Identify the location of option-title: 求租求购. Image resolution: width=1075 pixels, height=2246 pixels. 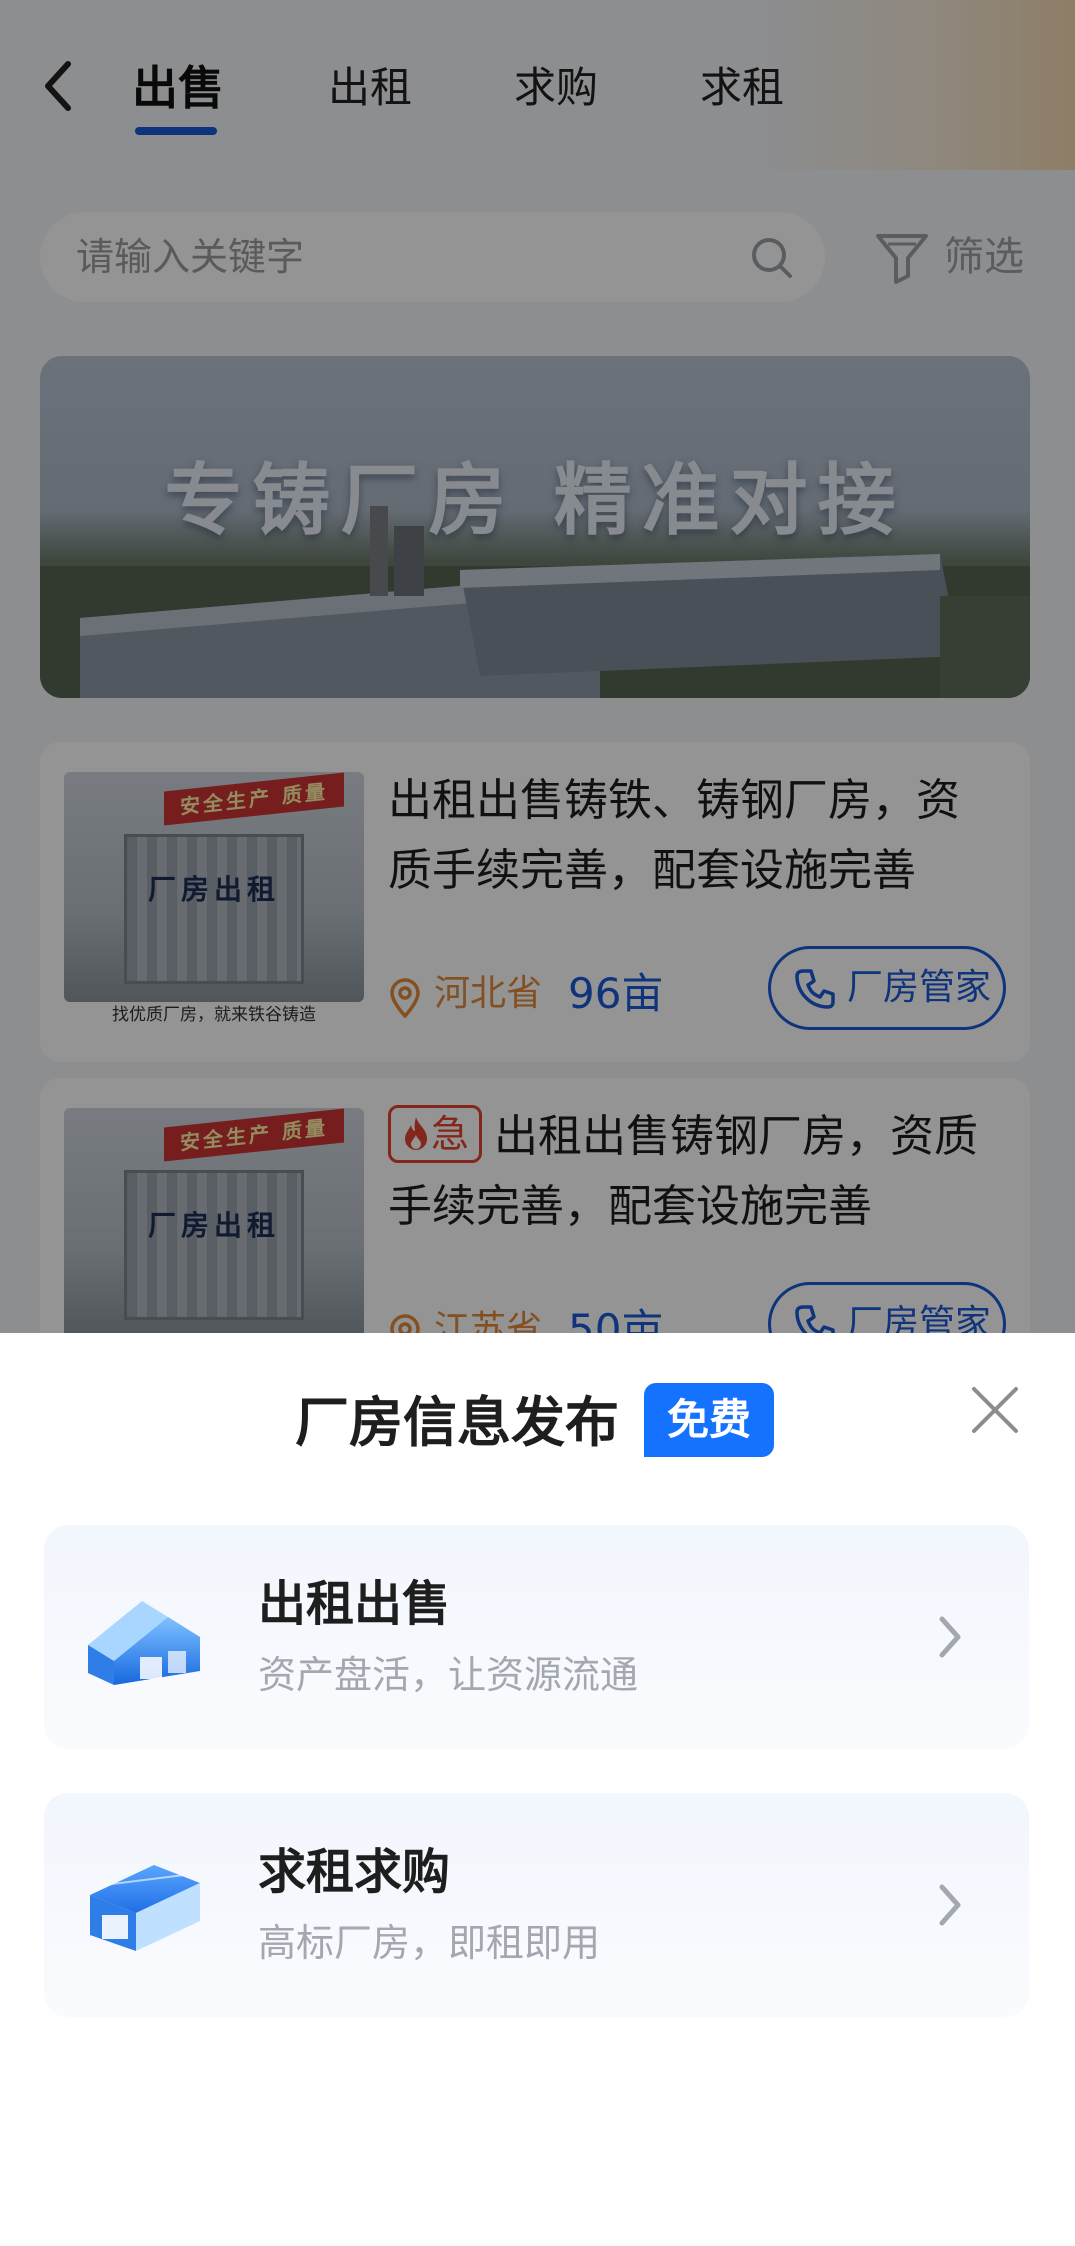
(354, 1872).